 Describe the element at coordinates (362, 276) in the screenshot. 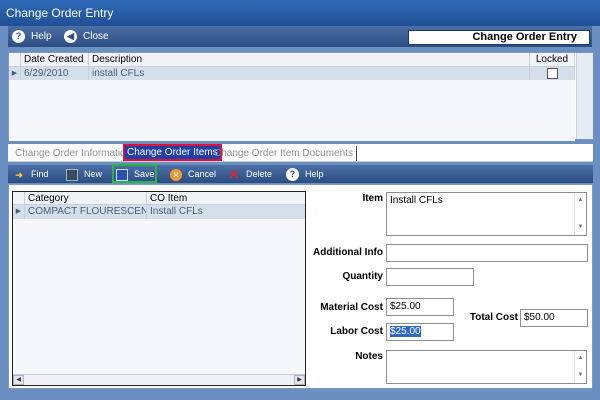

I see `quantity-label: Quantity` at that location.